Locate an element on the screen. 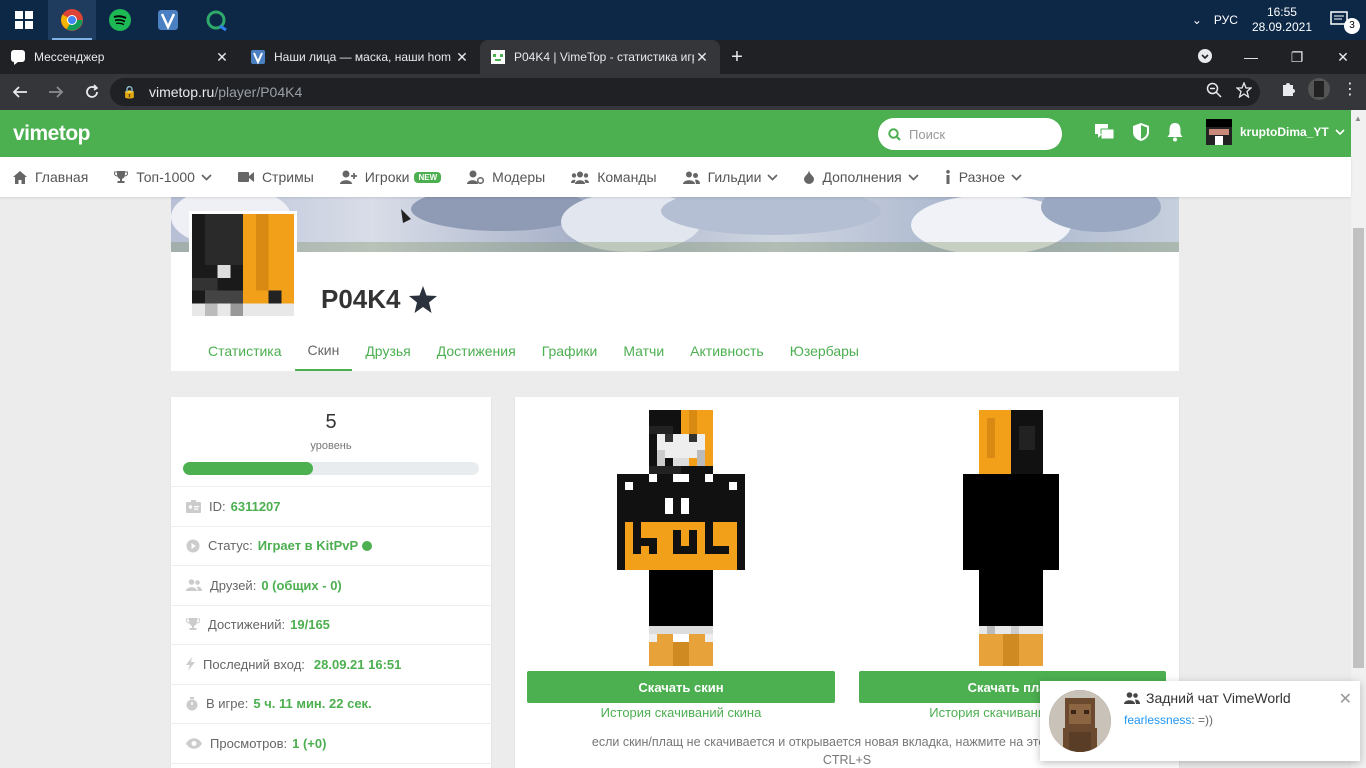 Image resolution: width=1366 pixels, height=768 pixels. stat-achievements-value: 19/165 is located at coordinates (310, 624).